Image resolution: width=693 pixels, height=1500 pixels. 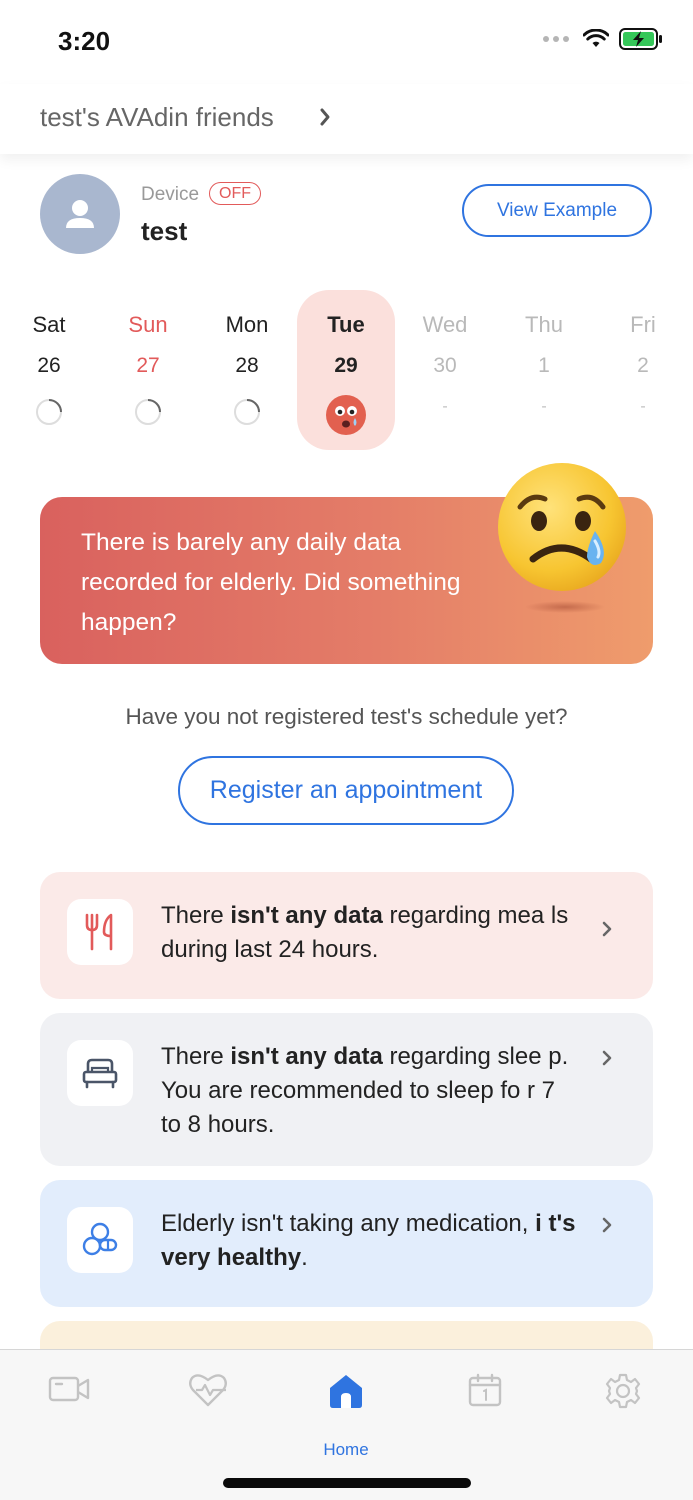 What do you see at coordinates (485, 1413) in the screenshot?
I see `tab-calendar` at bounding box center [485, 1413].